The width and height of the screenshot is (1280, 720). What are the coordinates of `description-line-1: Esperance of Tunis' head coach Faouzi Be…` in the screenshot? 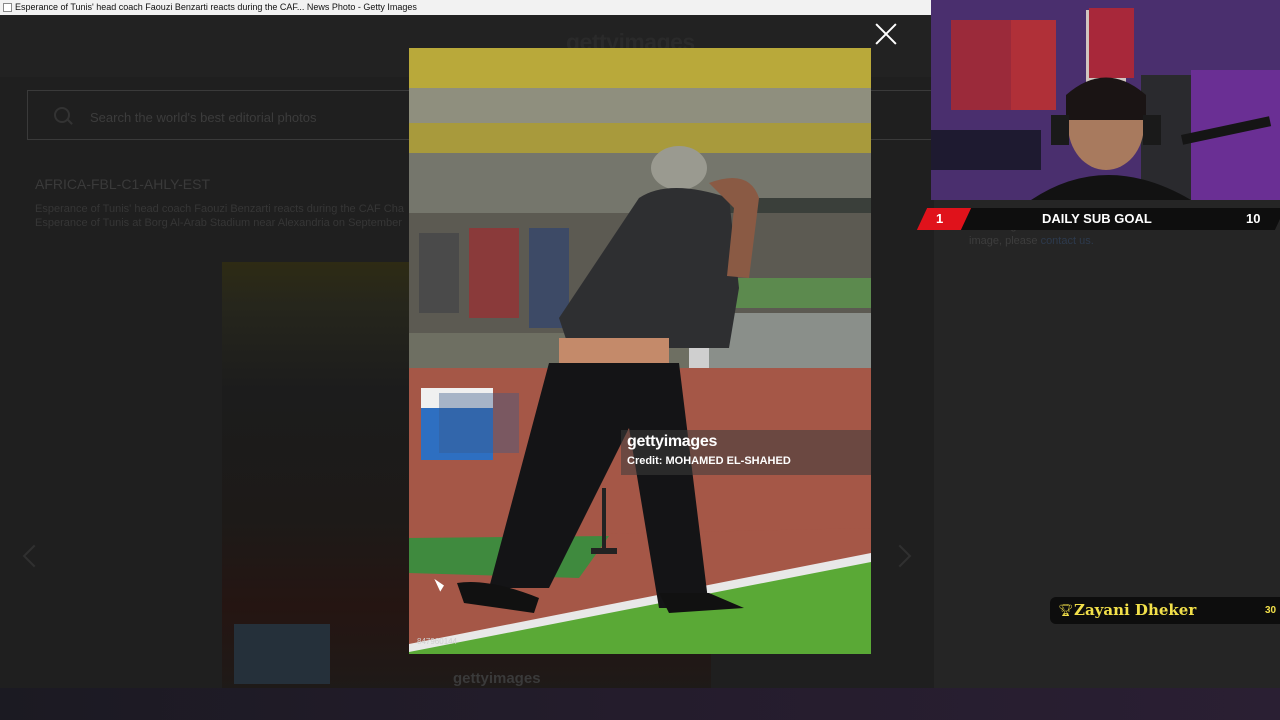 It's located at (219, 209).